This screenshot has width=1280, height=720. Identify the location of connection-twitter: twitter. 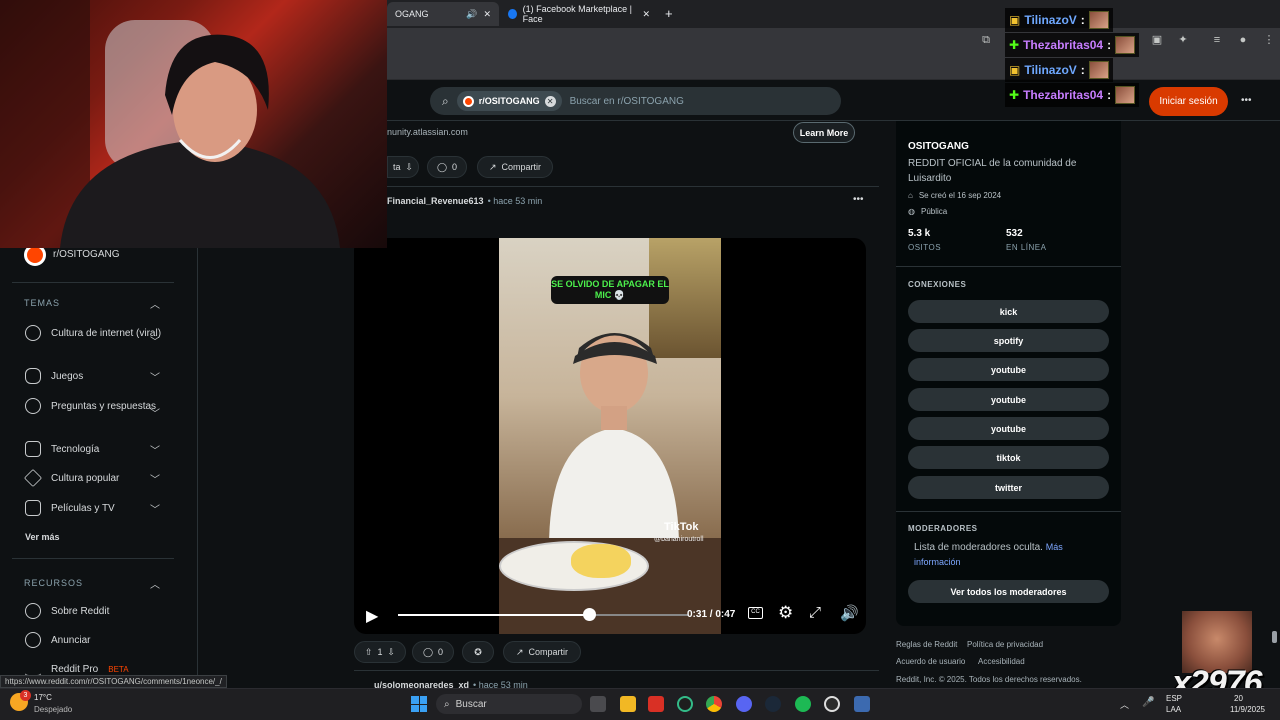
(1008, 487).